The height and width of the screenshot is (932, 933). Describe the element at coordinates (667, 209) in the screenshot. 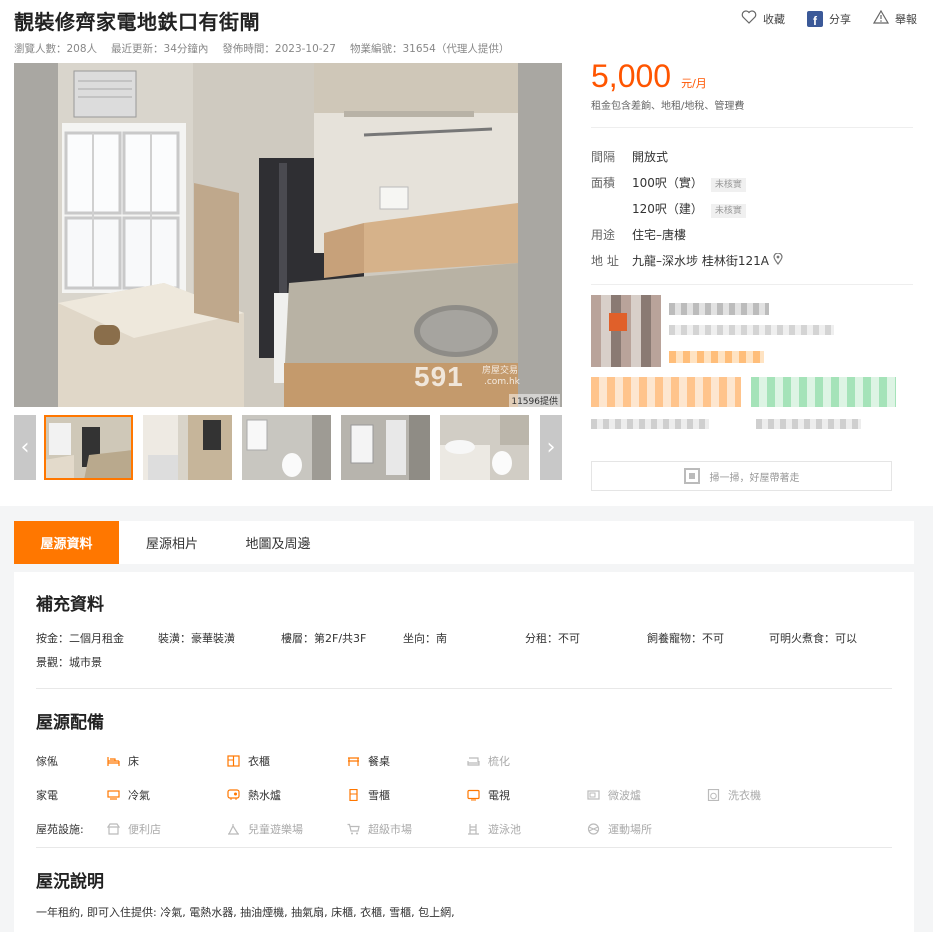

I see `area-built-text: 120呎（建）` at that location.